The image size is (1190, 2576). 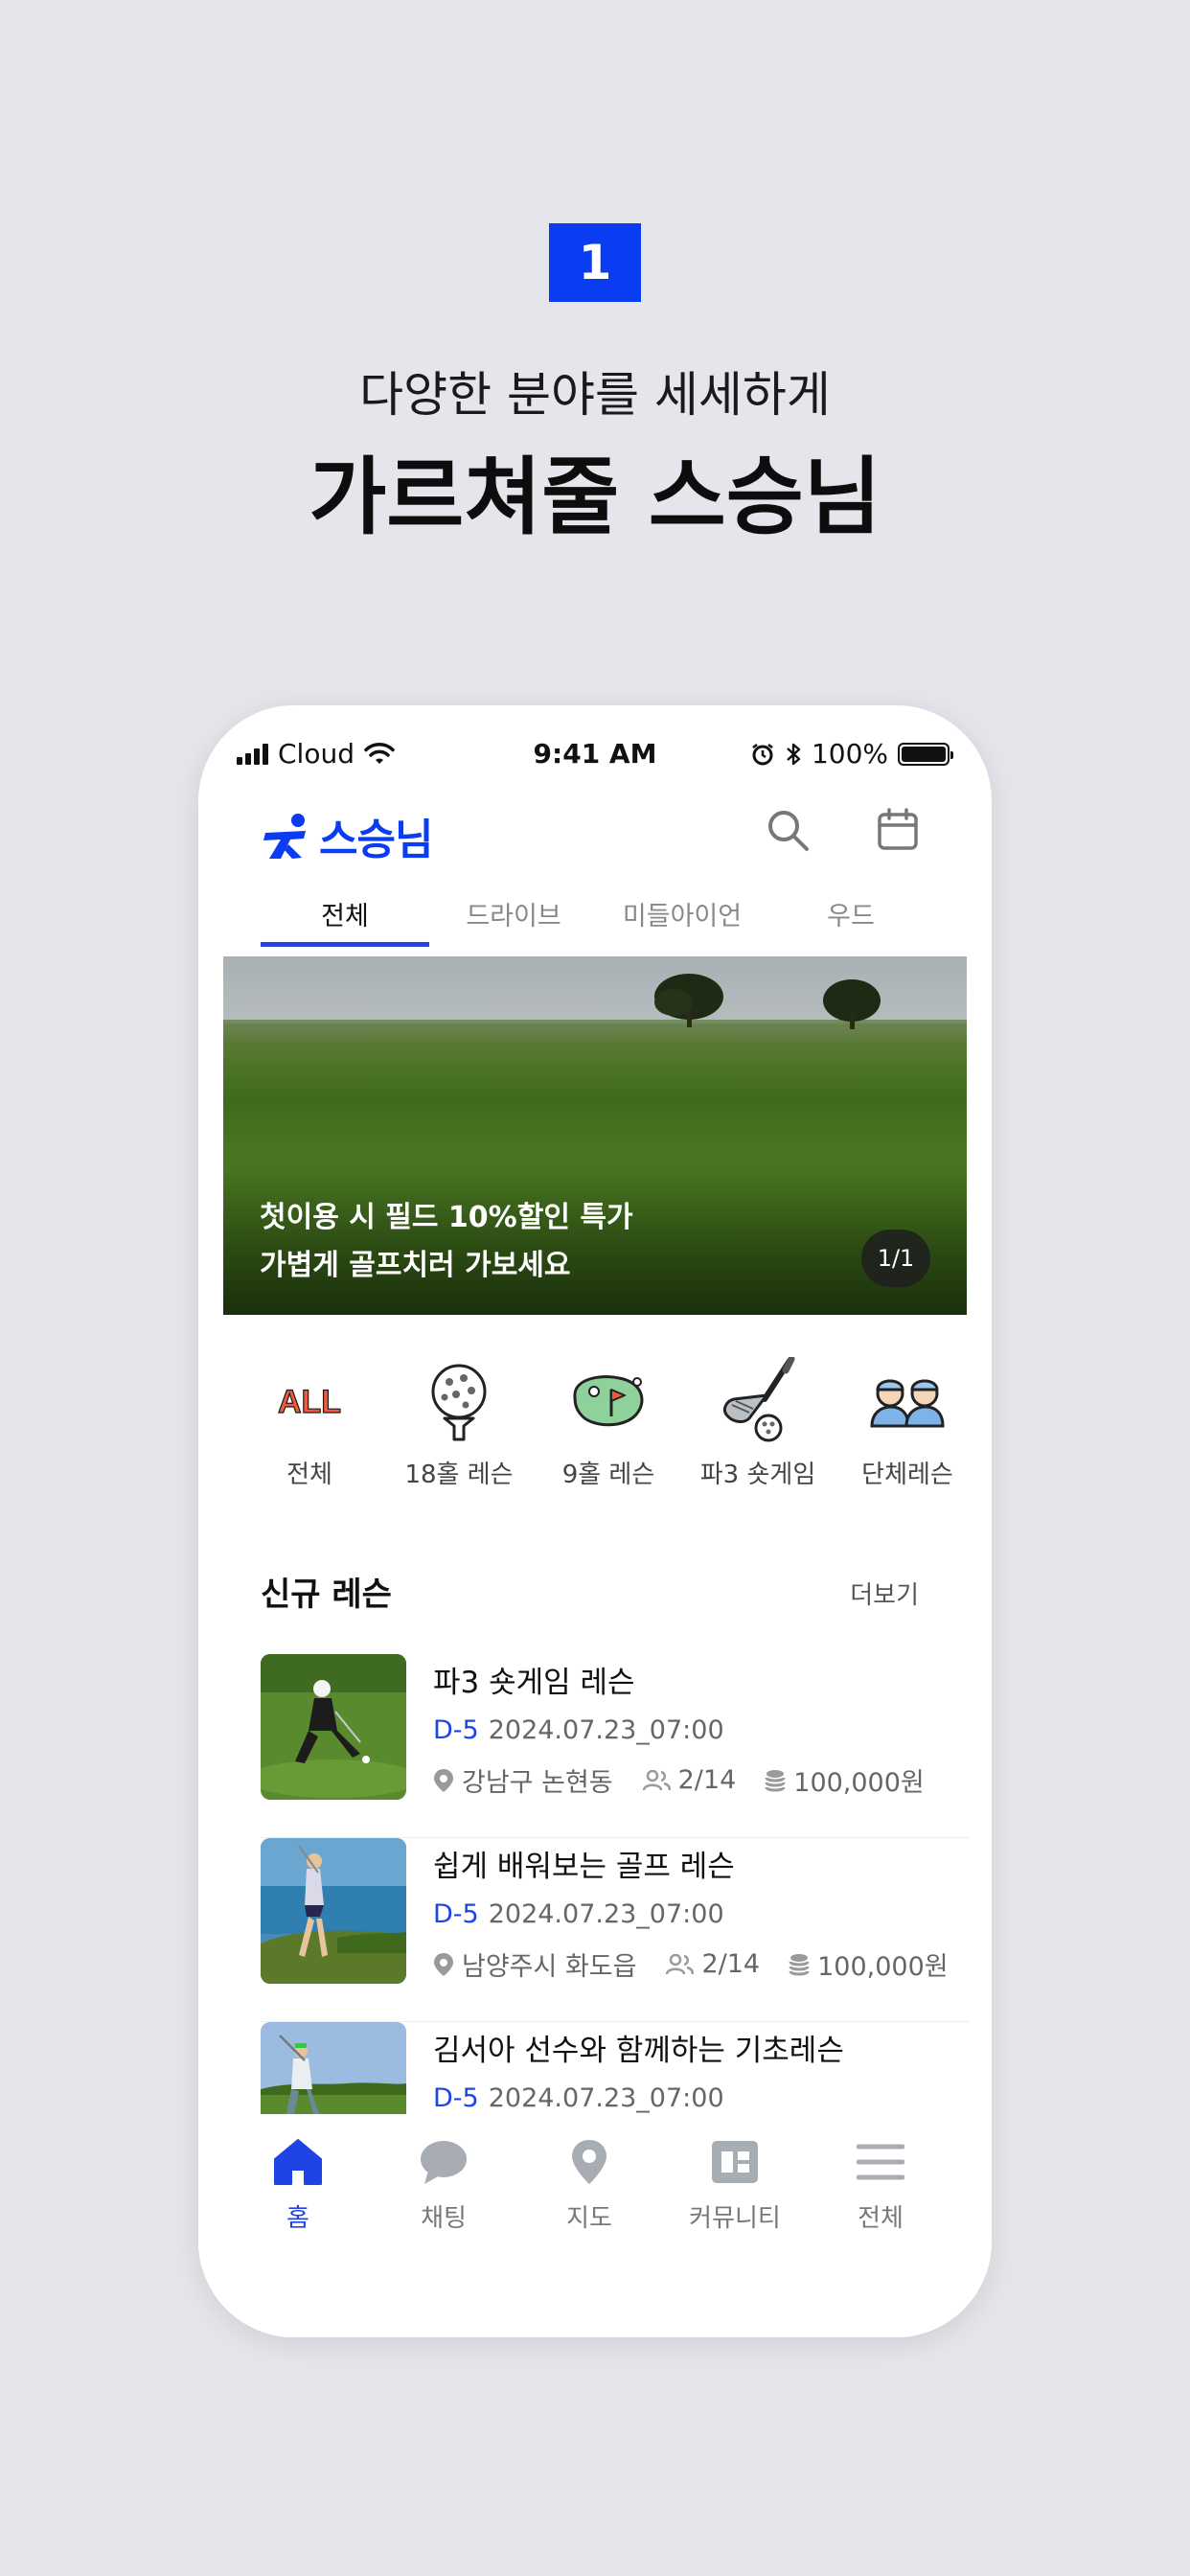 I want to click on nav-chat: 채팅, so click(x=444, y=2225).